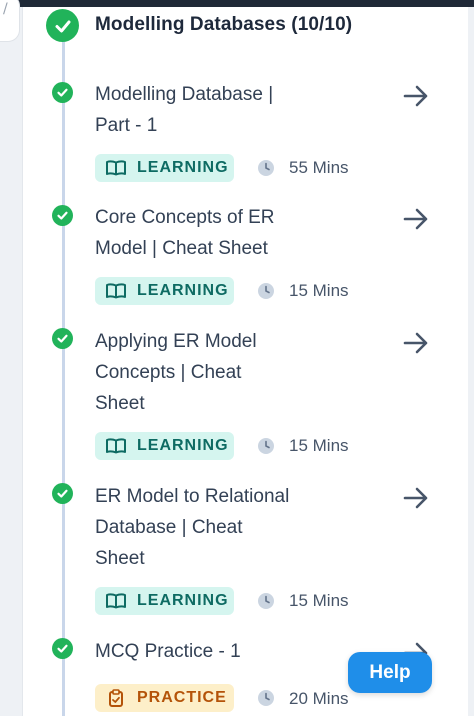 The image size is (474, 716). What do you see at coordinates (192, 496) in the screenshot?
I see `item-title-line: ER Model to Relational` at bounding box center [192, 496].